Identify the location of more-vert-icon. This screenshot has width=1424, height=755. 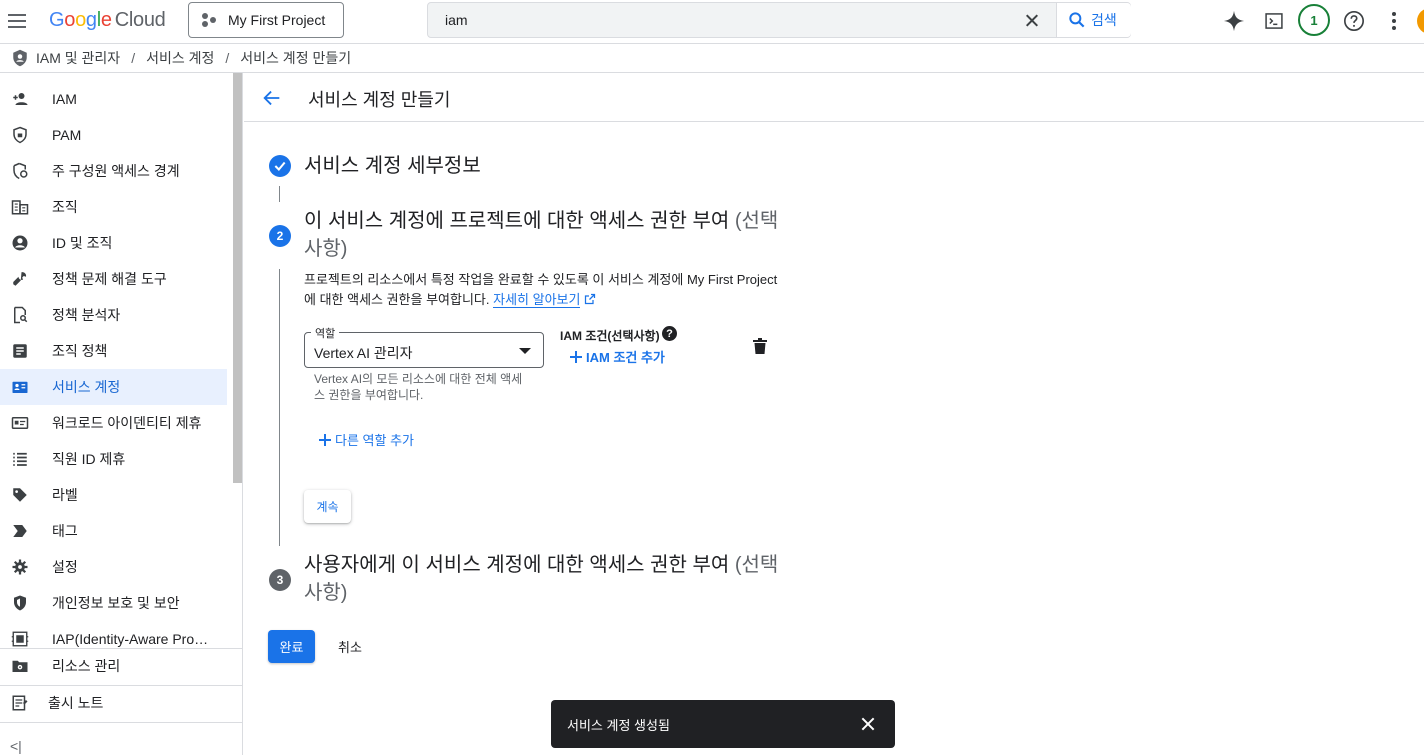
(1394, 21).